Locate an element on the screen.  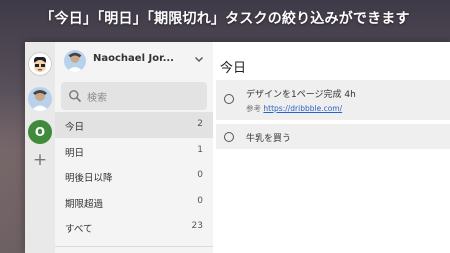
user-avatar is located at coordinates (75, 61).